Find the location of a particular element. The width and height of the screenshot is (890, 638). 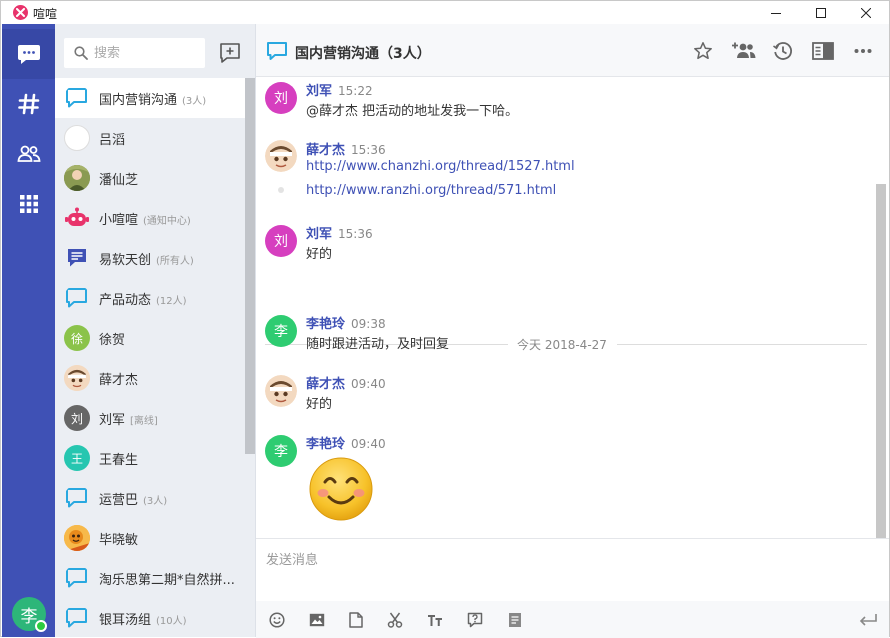

chat-name: 小喧喧 (通知中心) is located at coordinates (145, 218).